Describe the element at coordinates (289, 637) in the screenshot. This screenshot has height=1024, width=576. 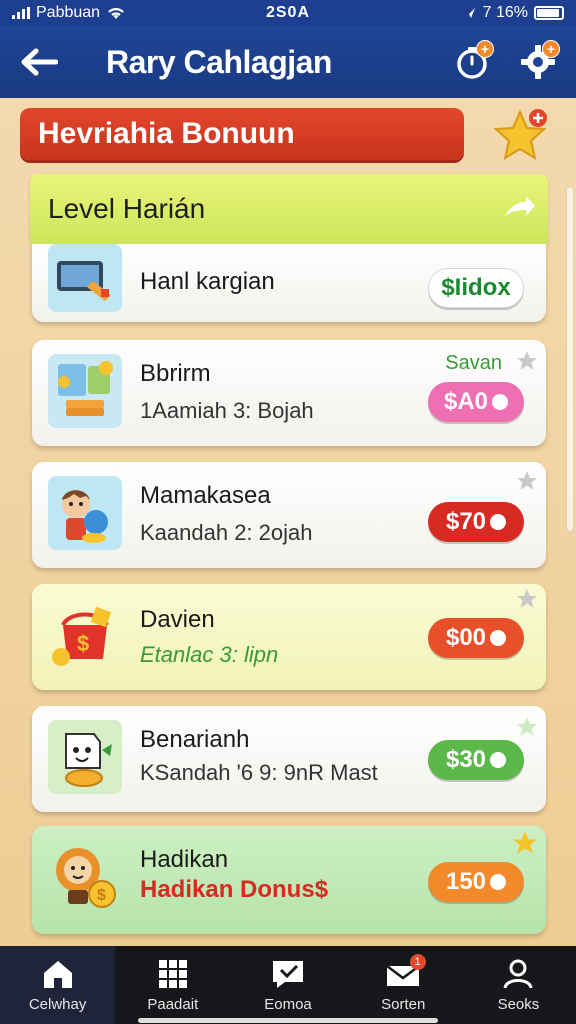
I see `task-card: $ Davien Etanlac 3: lipn $00` at that location.